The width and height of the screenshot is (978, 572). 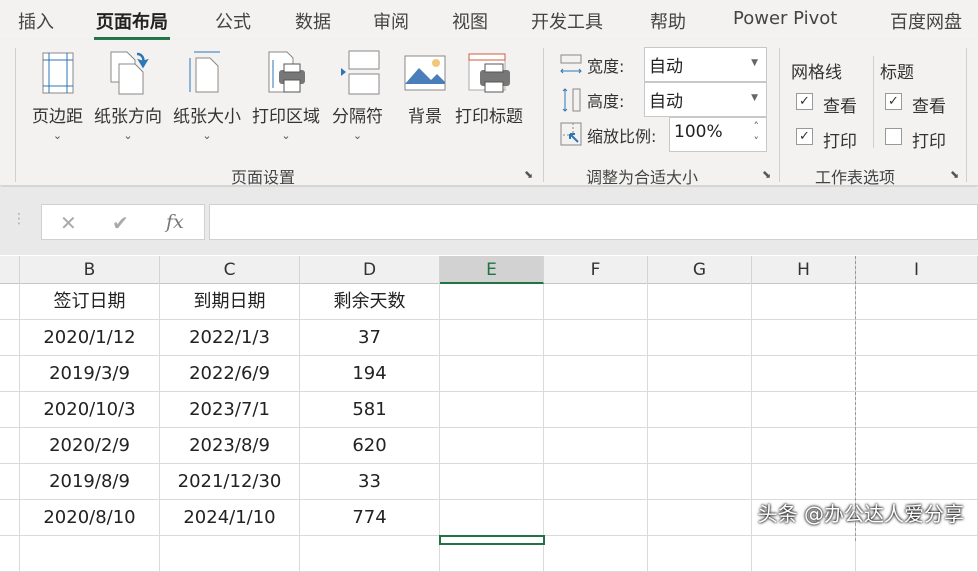 What do you see at coordinates (917, 270) in the screenshot?
I see `column-header-I: I` at bounding box center [917, 270].